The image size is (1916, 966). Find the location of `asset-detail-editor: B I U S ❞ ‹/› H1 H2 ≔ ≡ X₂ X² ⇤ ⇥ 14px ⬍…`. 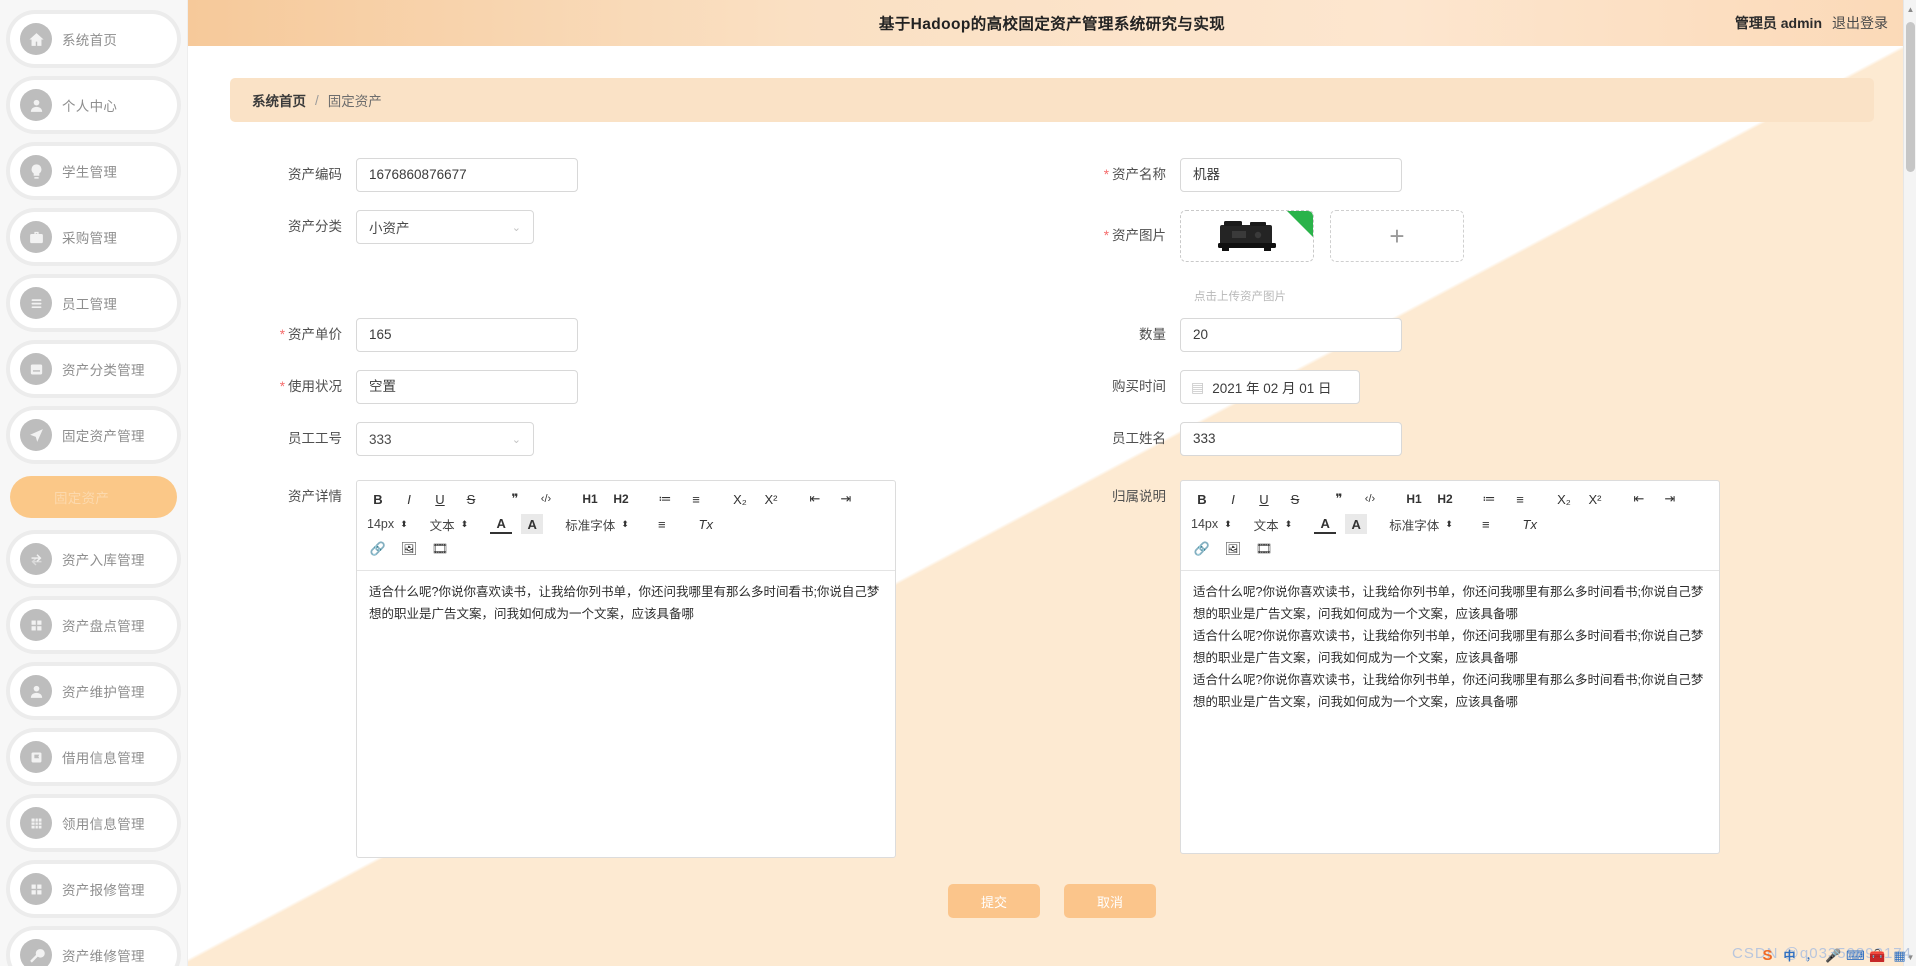

asset-detail-editor: B I U S ❞ ‹/› H1 H2 ≔ ≡ X₂ X² ⇤ ⇥ 14px ⬍… is located at coordinates (626, 669).